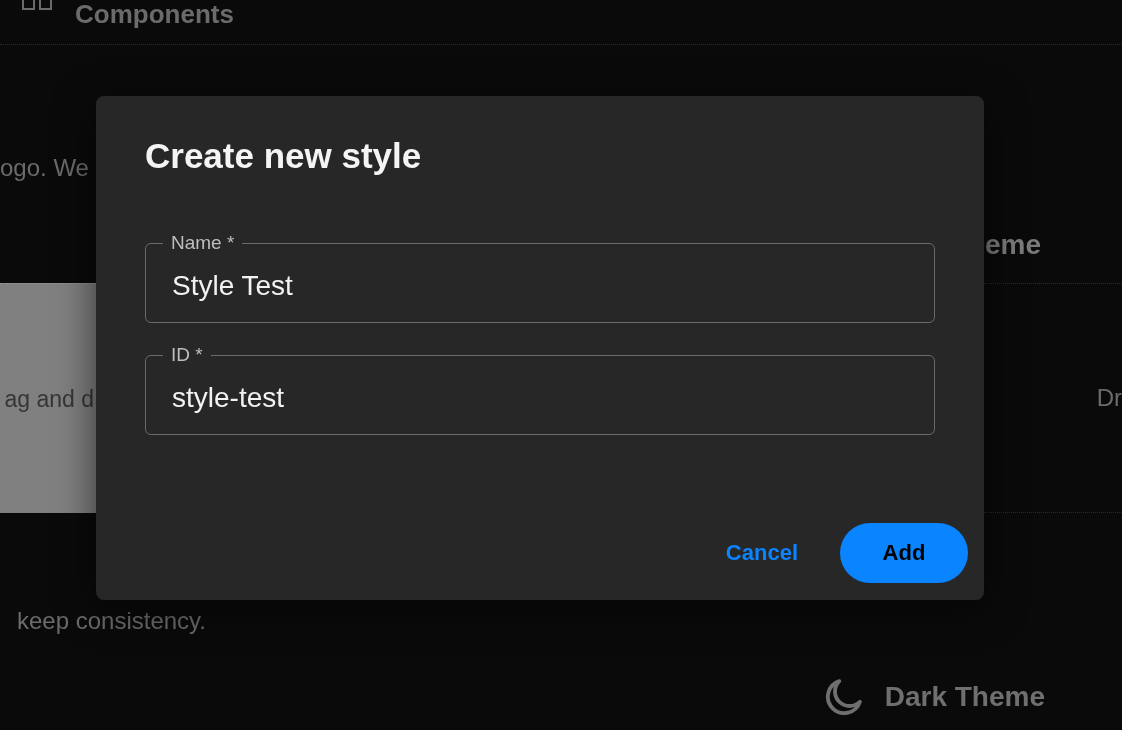 The height and width of the screenshot is (730, 1122). I want to click on section-heading: eme, so click(1013, 245).